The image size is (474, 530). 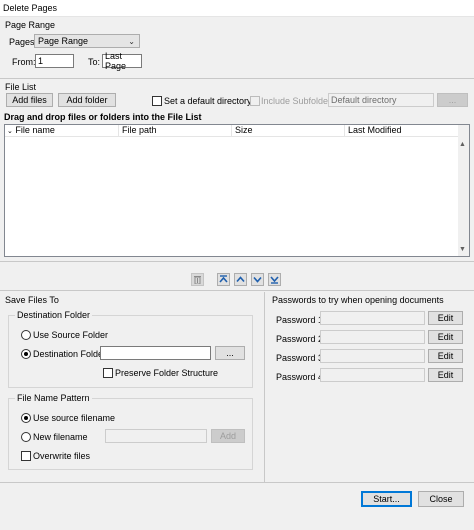 I want to click on password-1-label: Password 1:, so click(x=301, y=320).